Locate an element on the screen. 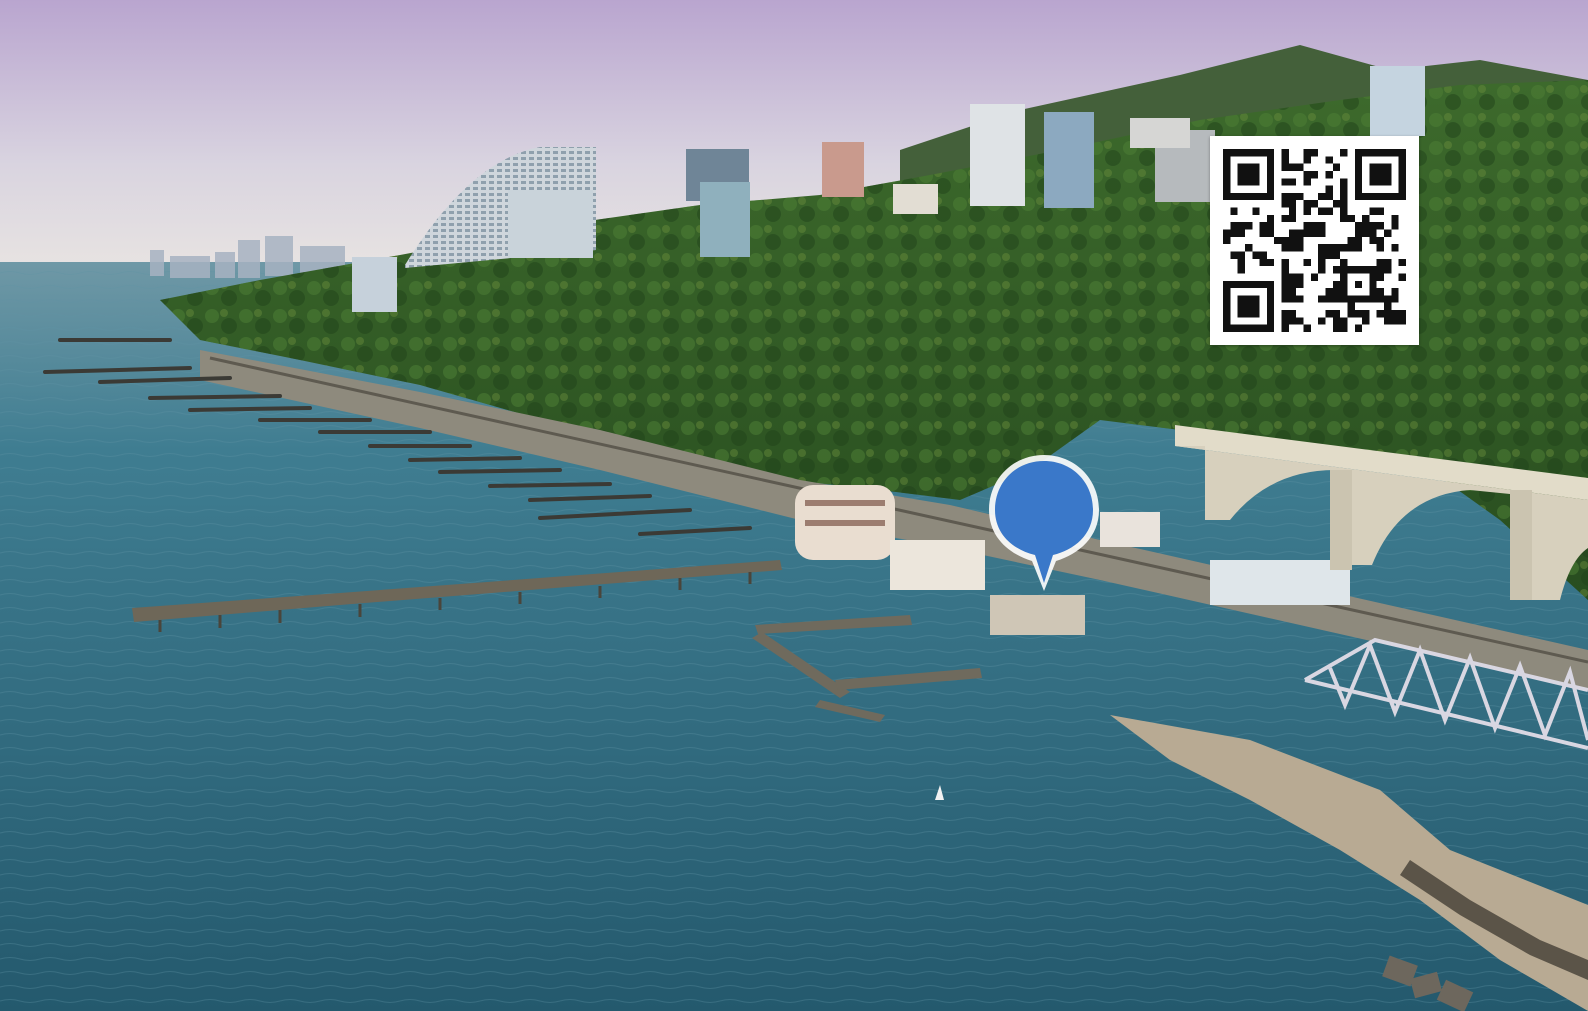  hotel-block is located at coordinates (550, 224).